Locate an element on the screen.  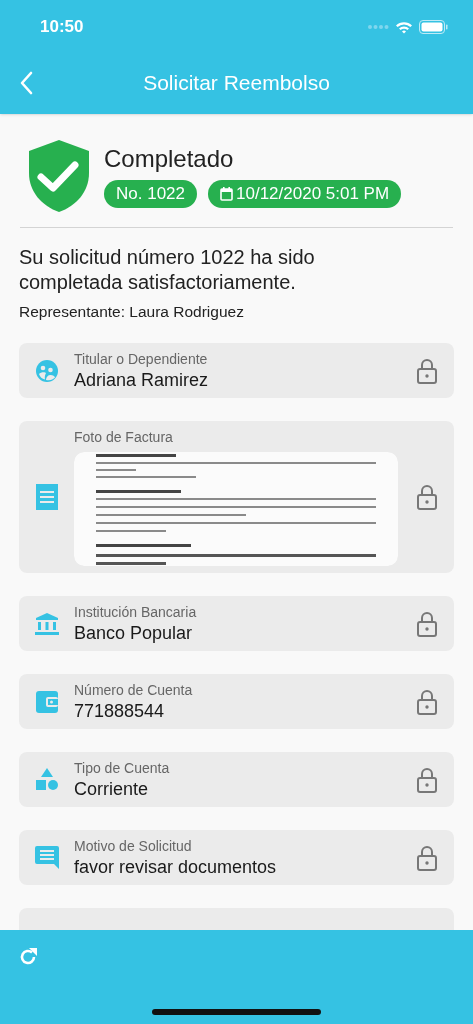
shield-check-icon is located at coordinates (59, 176).